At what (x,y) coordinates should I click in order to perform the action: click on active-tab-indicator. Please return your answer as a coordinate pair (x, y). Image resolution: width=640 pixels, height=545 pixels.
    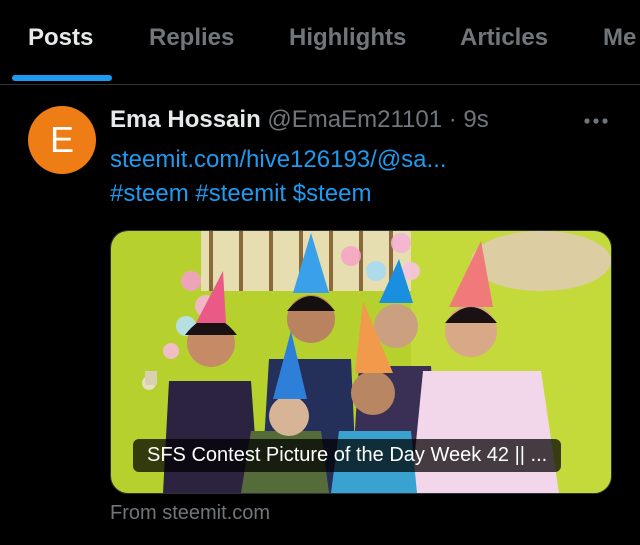
    Looking at the image, I should click on (62, 78).